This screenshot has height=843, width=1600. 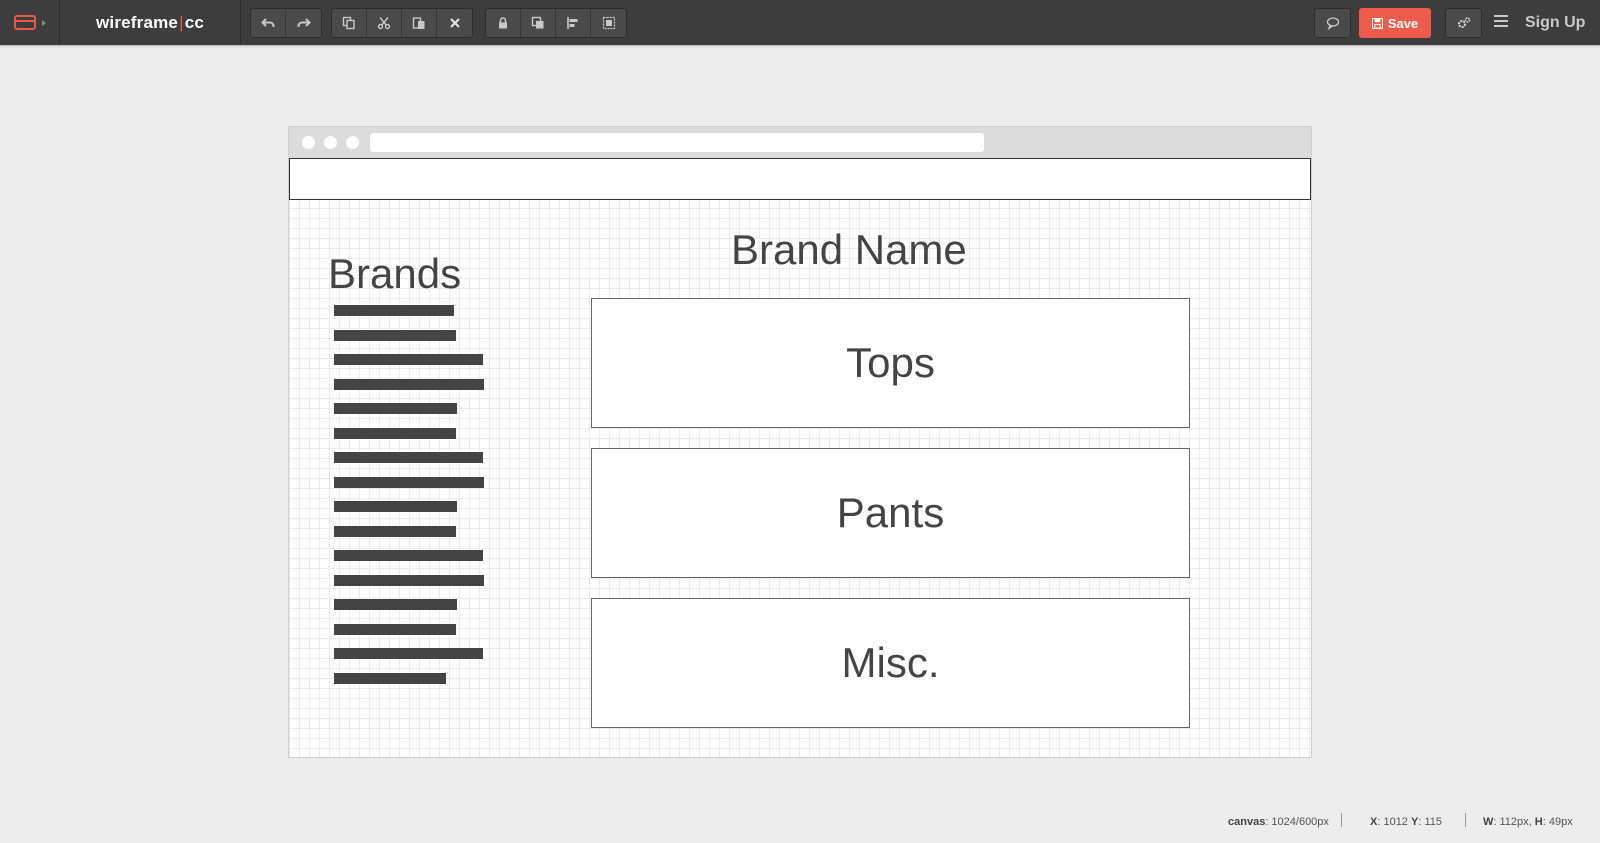 What do you see at coordinates (1377, 23) in the screenshot?
I see `floppy-icon` at bounding box center [1377, 23].